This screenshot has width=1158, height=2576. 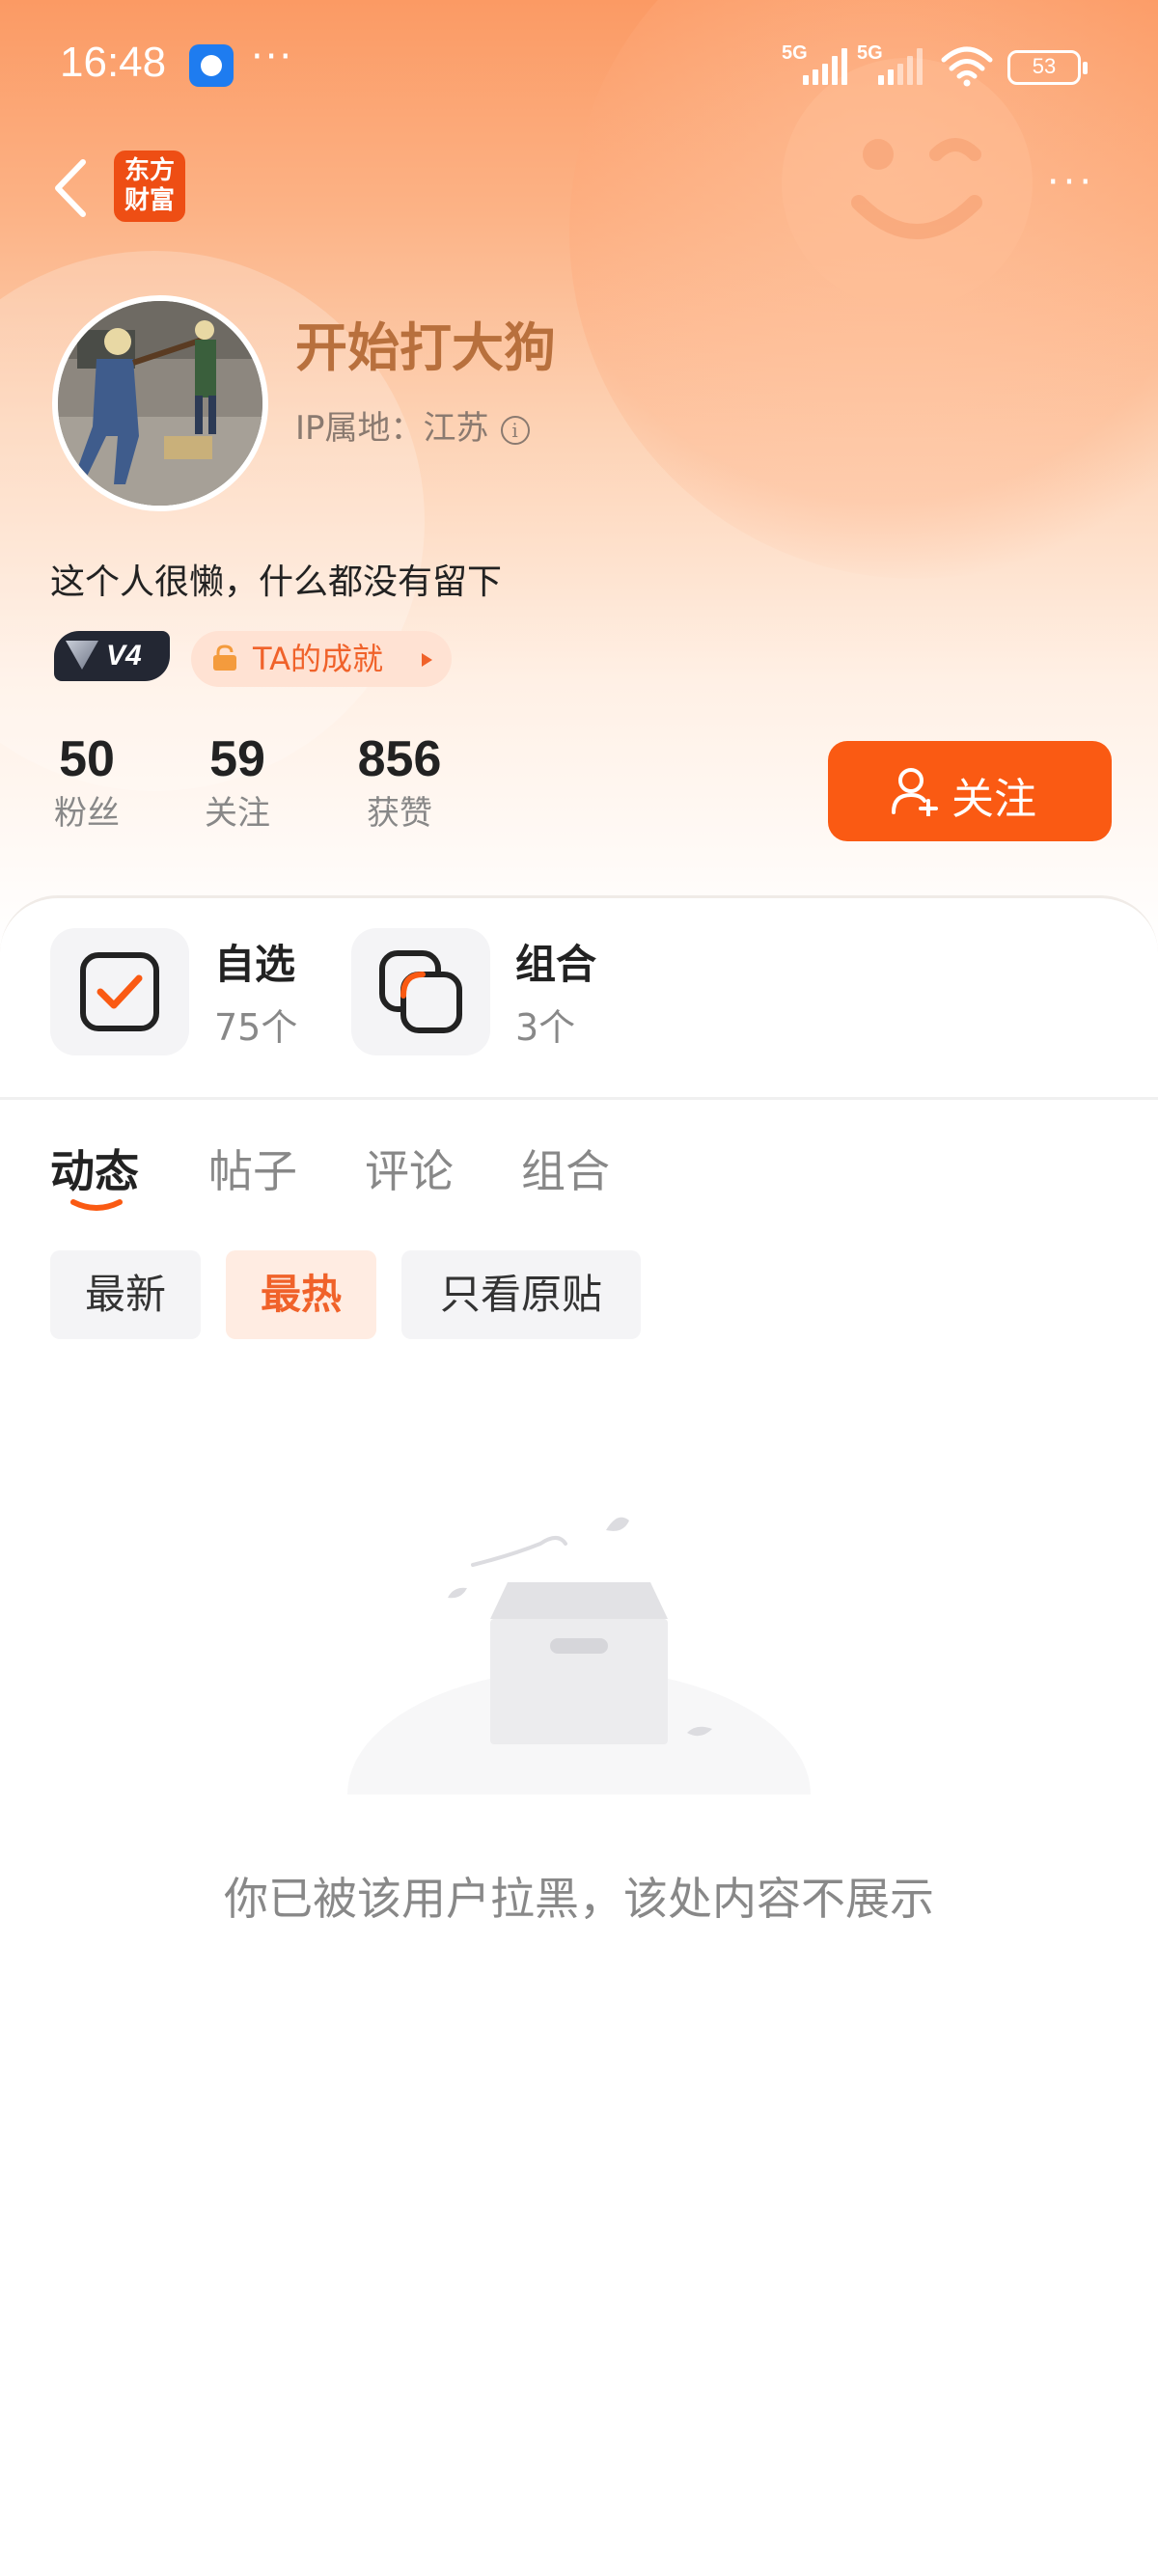 What do you see at coordinates (256, 1027) in the screenshot?
I see `watchlist-count: 75个` at bounding box center [256, 1027].